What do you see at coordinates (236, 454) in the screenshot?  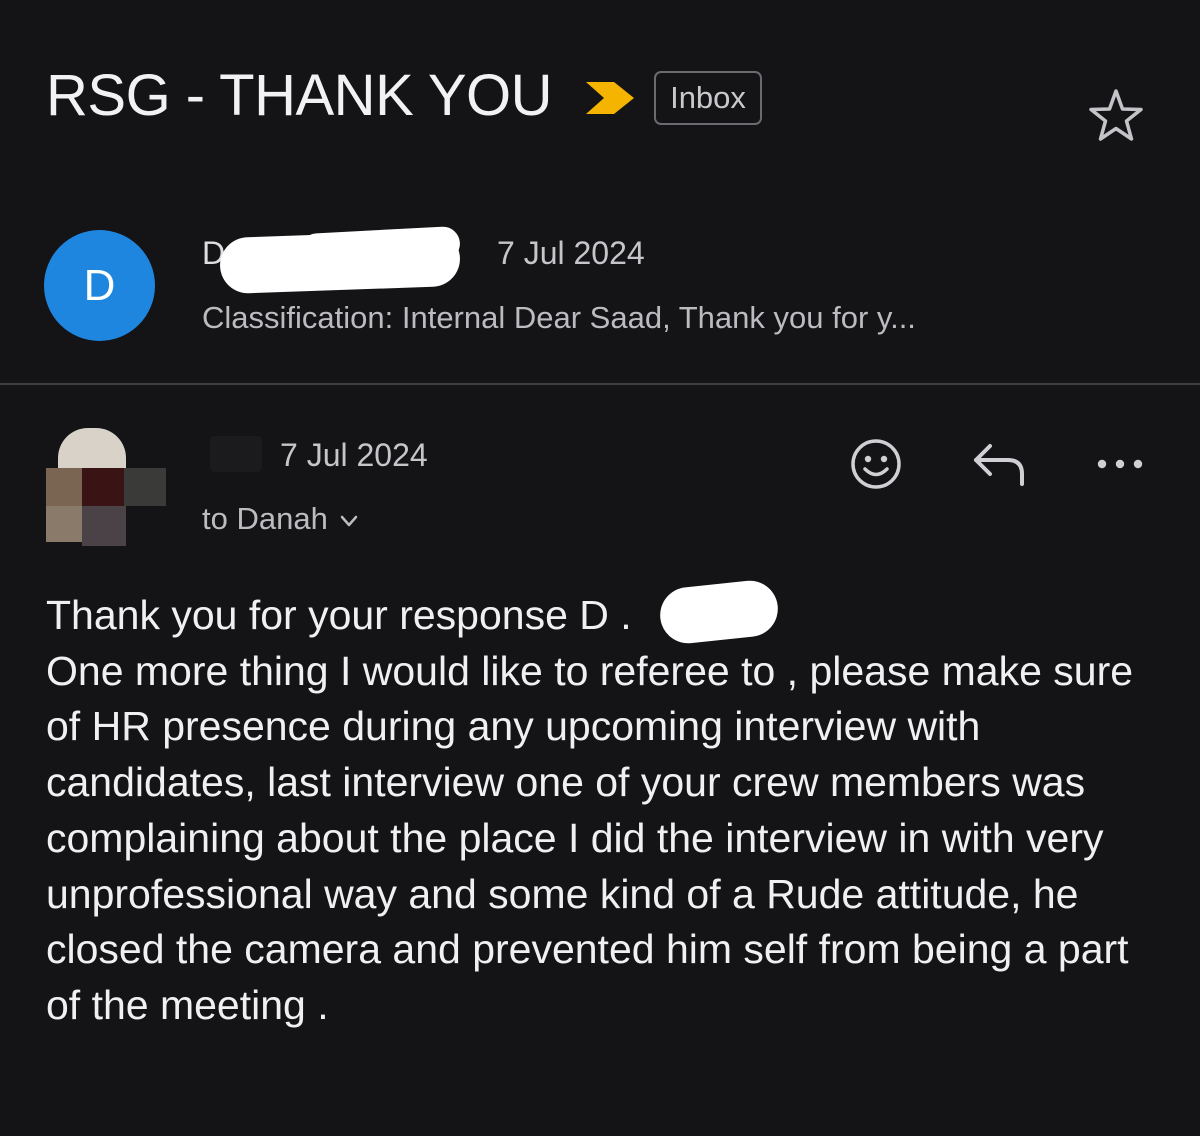 I see `sender-name` at bounding box center [236, 454].